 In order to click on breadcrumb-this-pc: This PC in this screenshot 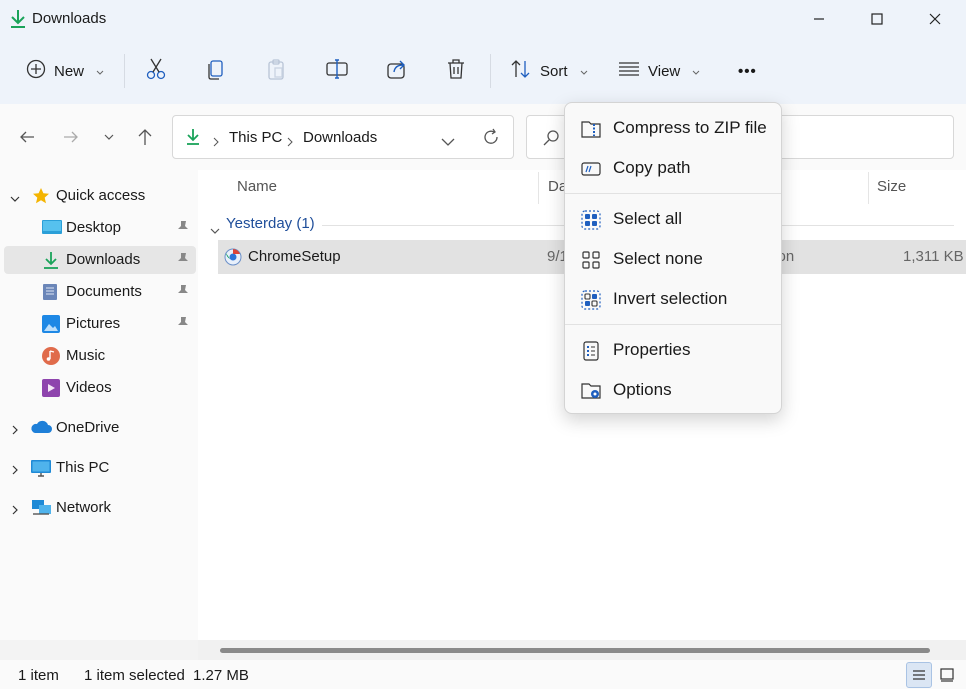, I will do `click(255, 137)`.